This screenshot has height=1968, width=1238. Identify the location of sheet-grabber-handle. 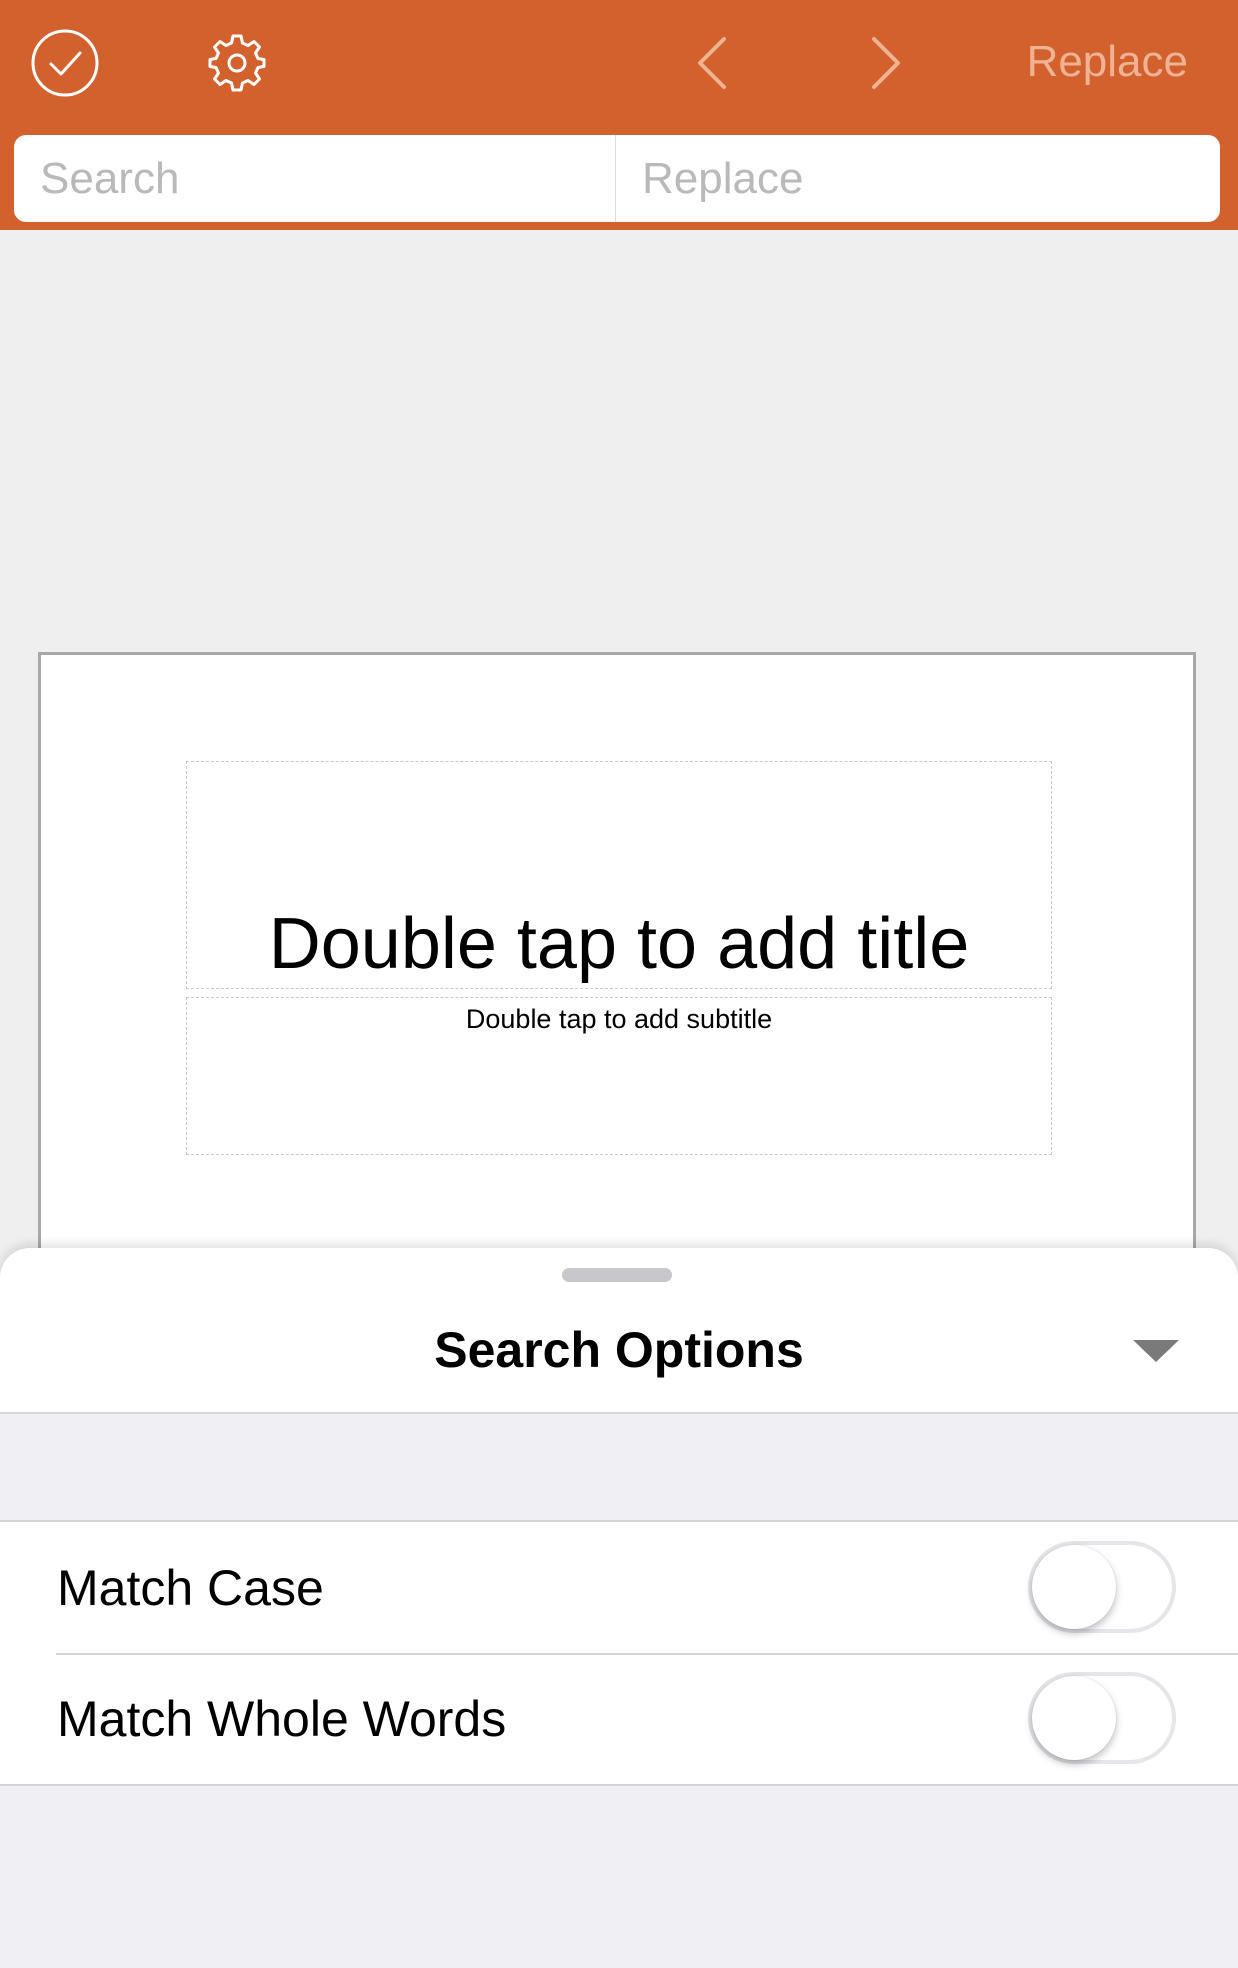
(617, 1275).